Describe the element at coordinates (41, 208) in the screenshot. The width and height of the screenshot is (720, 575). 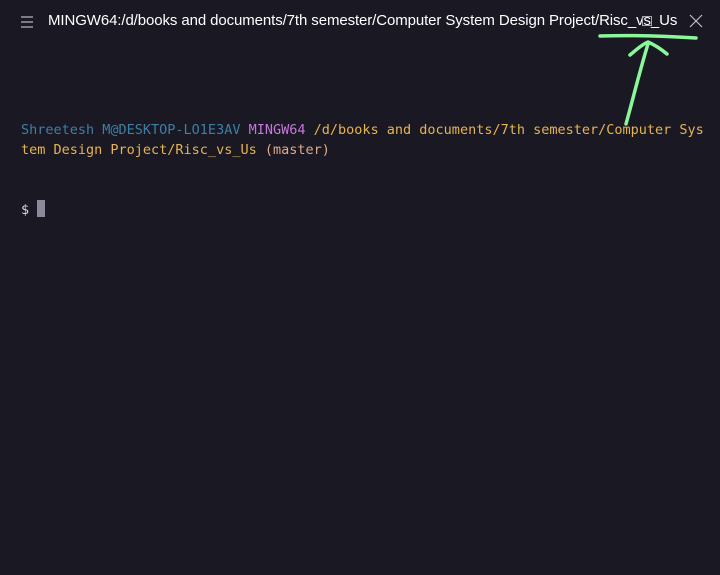
I see `text-cursor` at that location.